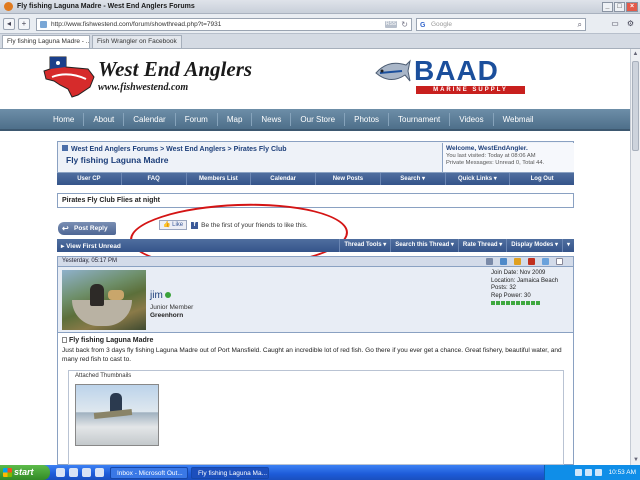 This screenshot has height=480, width=640. Describe the element at coordinates (99, 472) in the screenshot. I see `outlook-icon` at that location.